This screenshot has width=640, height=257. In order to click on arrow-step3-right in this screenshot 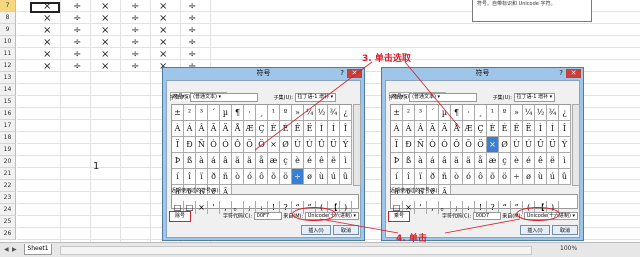, I will do `click(432, 95)`.